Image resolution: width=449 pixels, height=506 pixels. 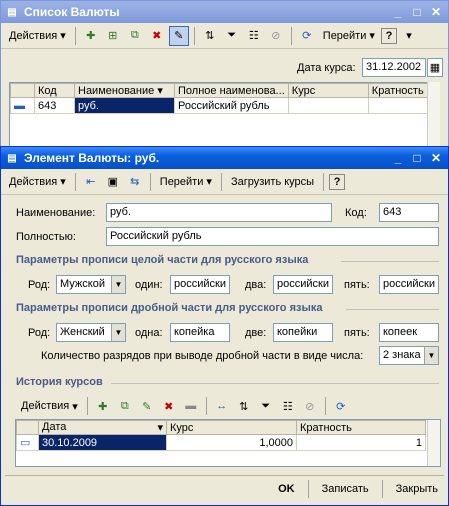 I want to click on element-window-title: Элемент Валюты: руб., so click(x=92, y=158).